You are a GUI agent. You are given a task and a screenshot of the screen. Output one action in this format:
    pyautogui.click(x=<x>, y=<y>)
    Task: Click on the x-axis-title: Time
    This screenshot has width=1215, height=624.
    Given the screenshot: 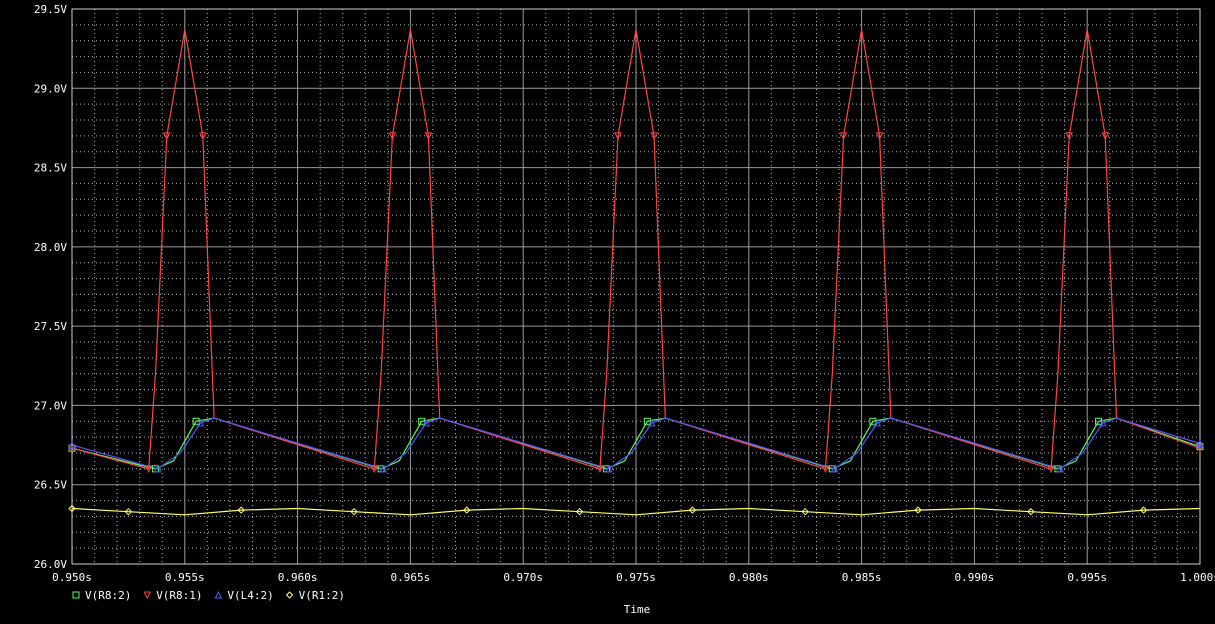 What is the action you would take?
    pyautogui.click(x=637, y=609)
    